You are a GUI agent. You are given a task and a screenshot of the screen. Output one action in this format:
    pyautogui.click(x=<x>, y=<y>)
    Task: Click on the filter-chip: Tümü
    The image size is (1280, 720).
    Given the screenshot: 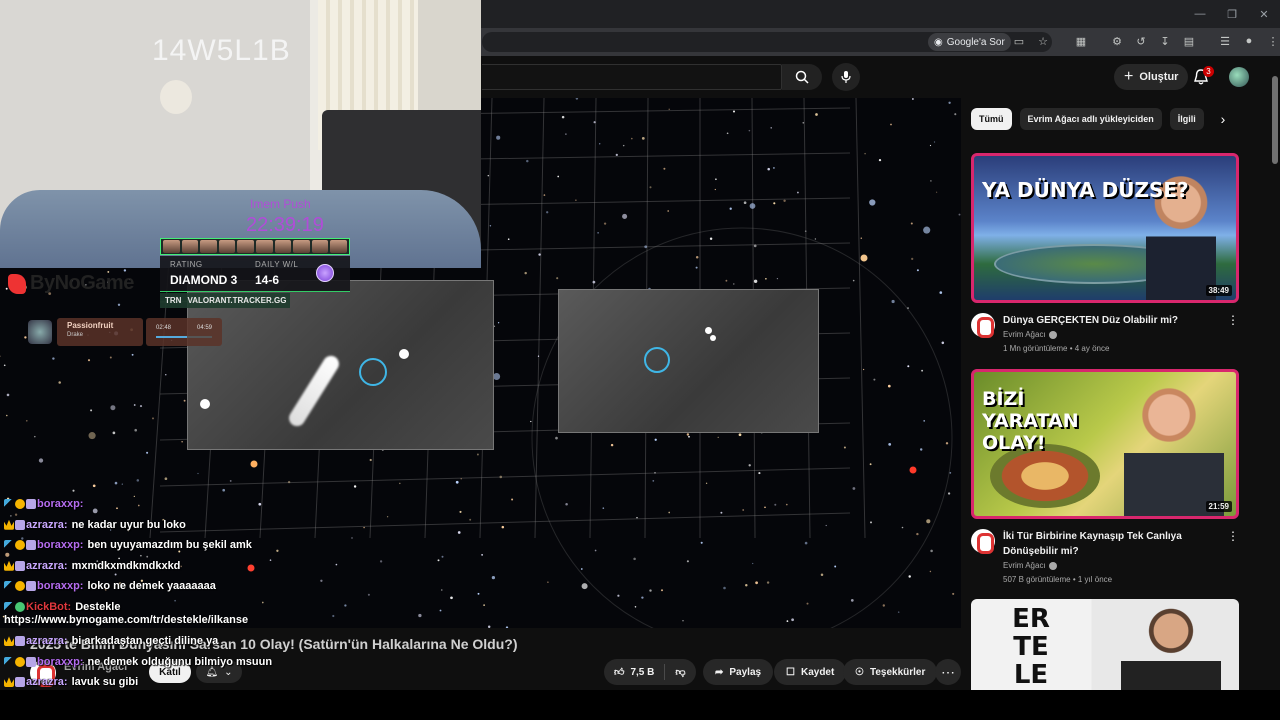 What is the action you would take?
    pyautogui.click(x=991, y=119)
    